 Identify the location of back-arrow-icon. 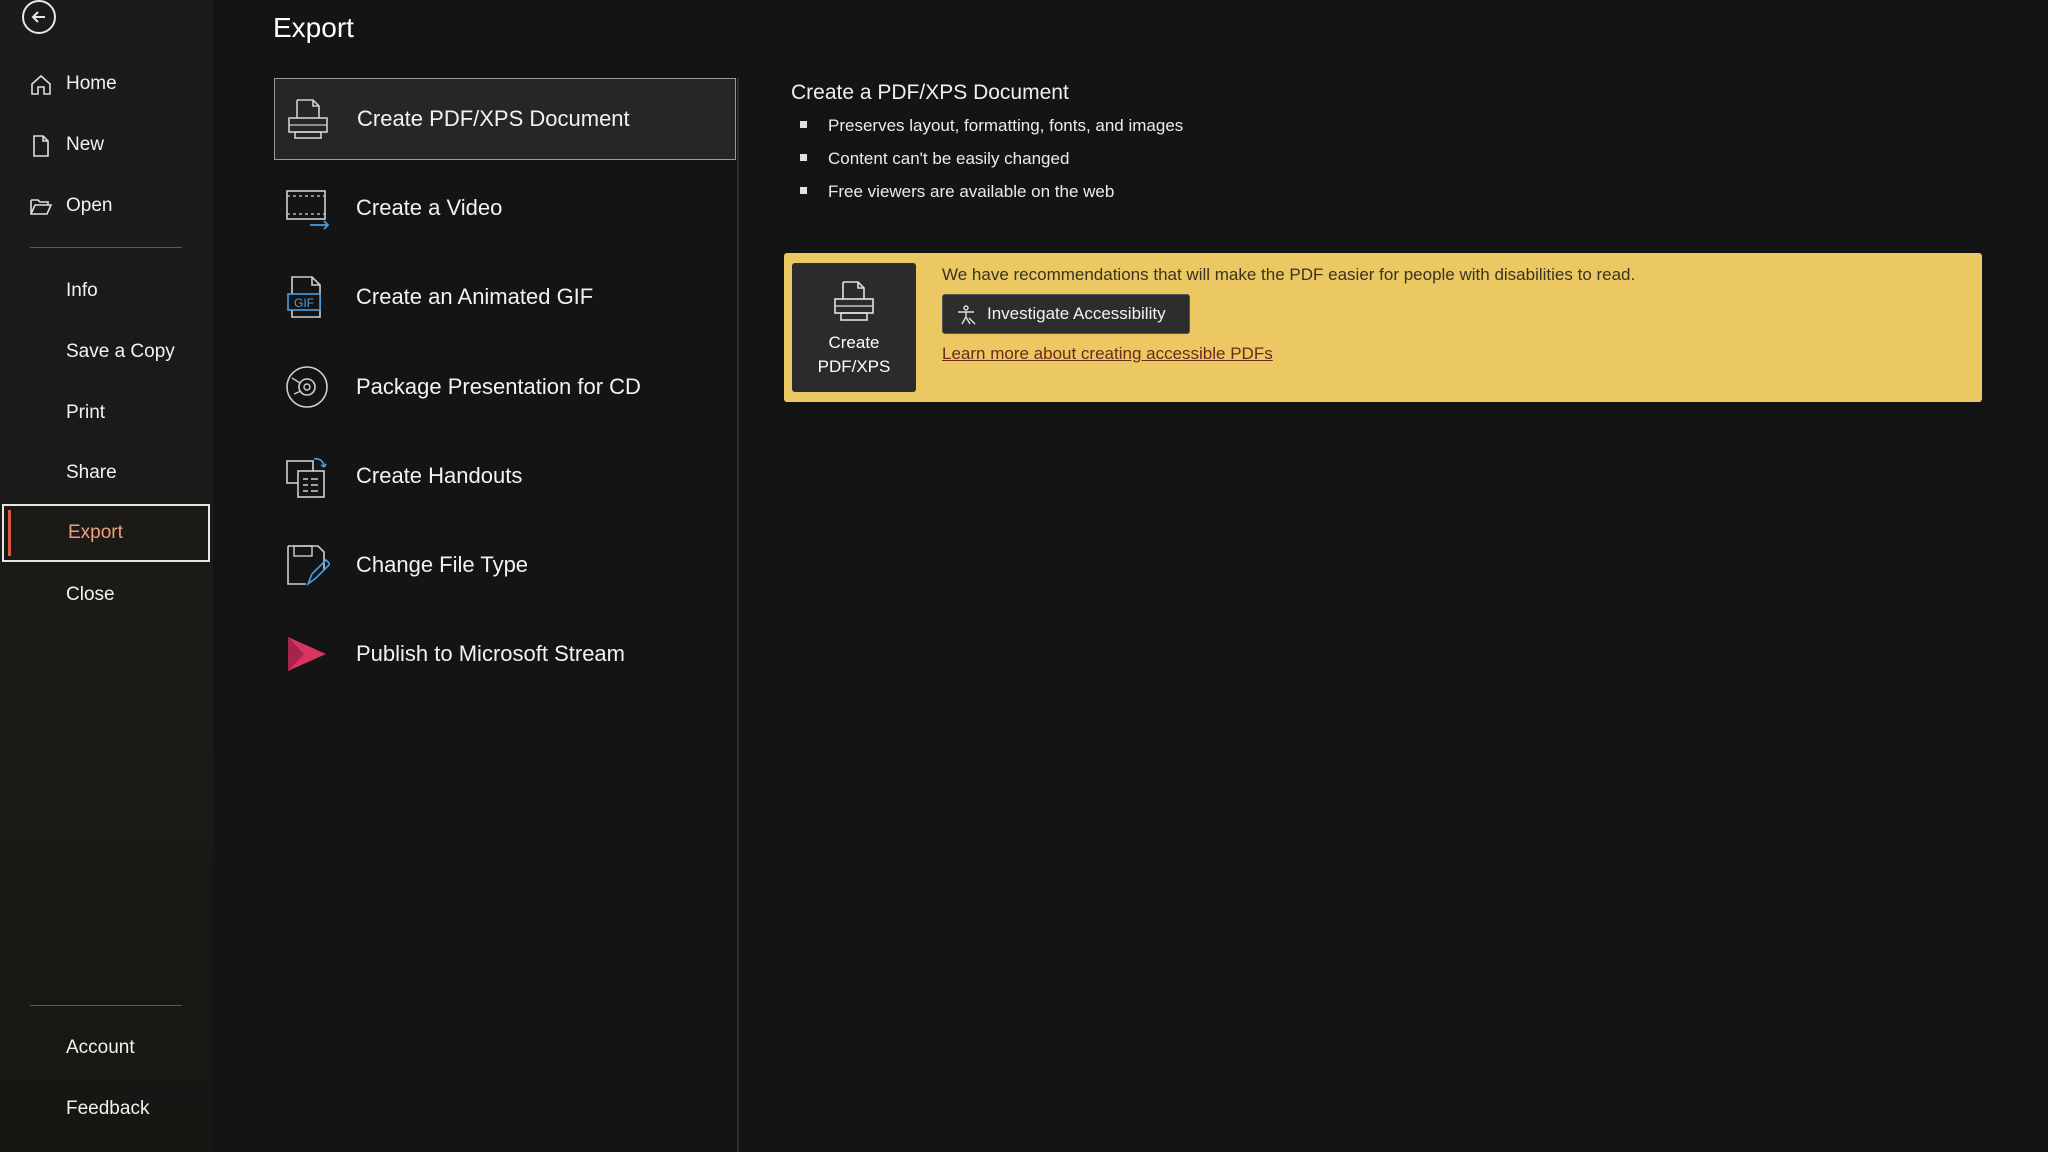
(38, 17).